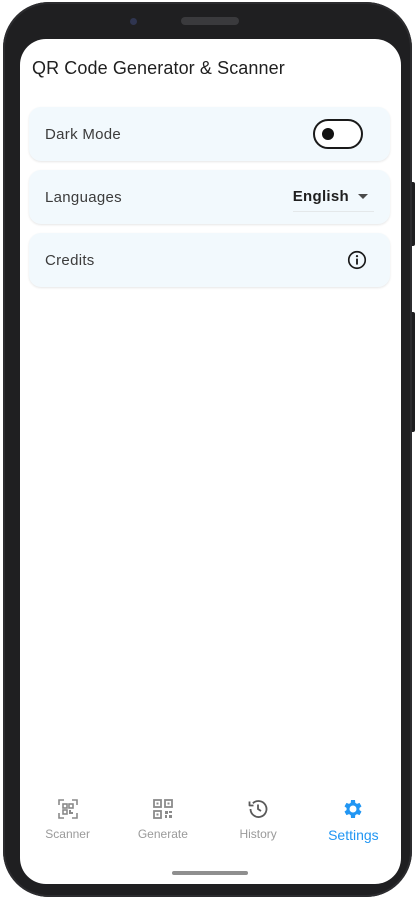 The width and height of the screenshot is (415, 900). I want to click on qr-code-icon, so click(162, 809).